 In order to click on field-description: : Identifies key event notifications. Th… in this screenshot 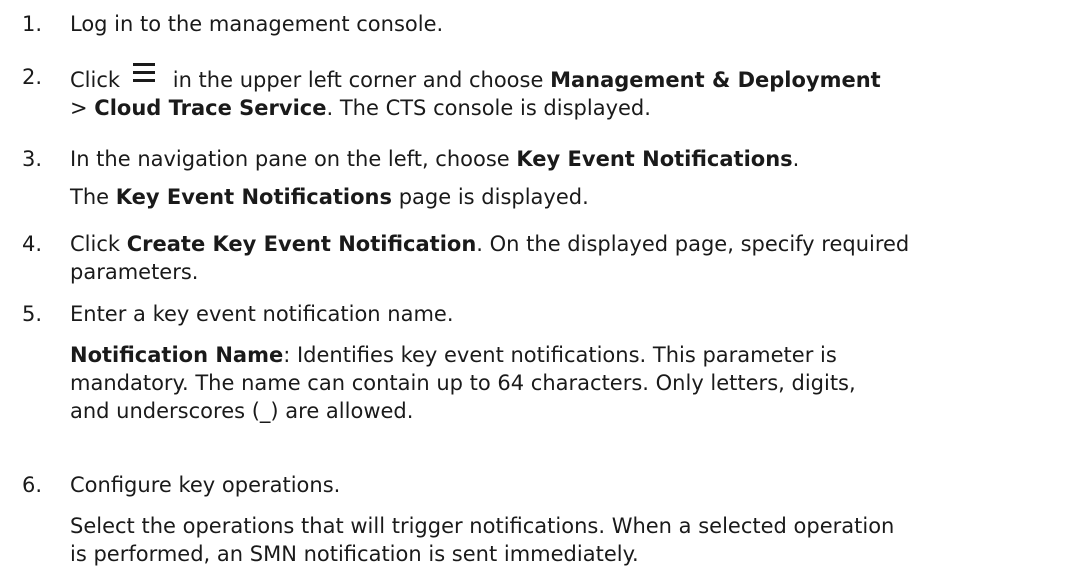, I will do `click(560, 355)`.